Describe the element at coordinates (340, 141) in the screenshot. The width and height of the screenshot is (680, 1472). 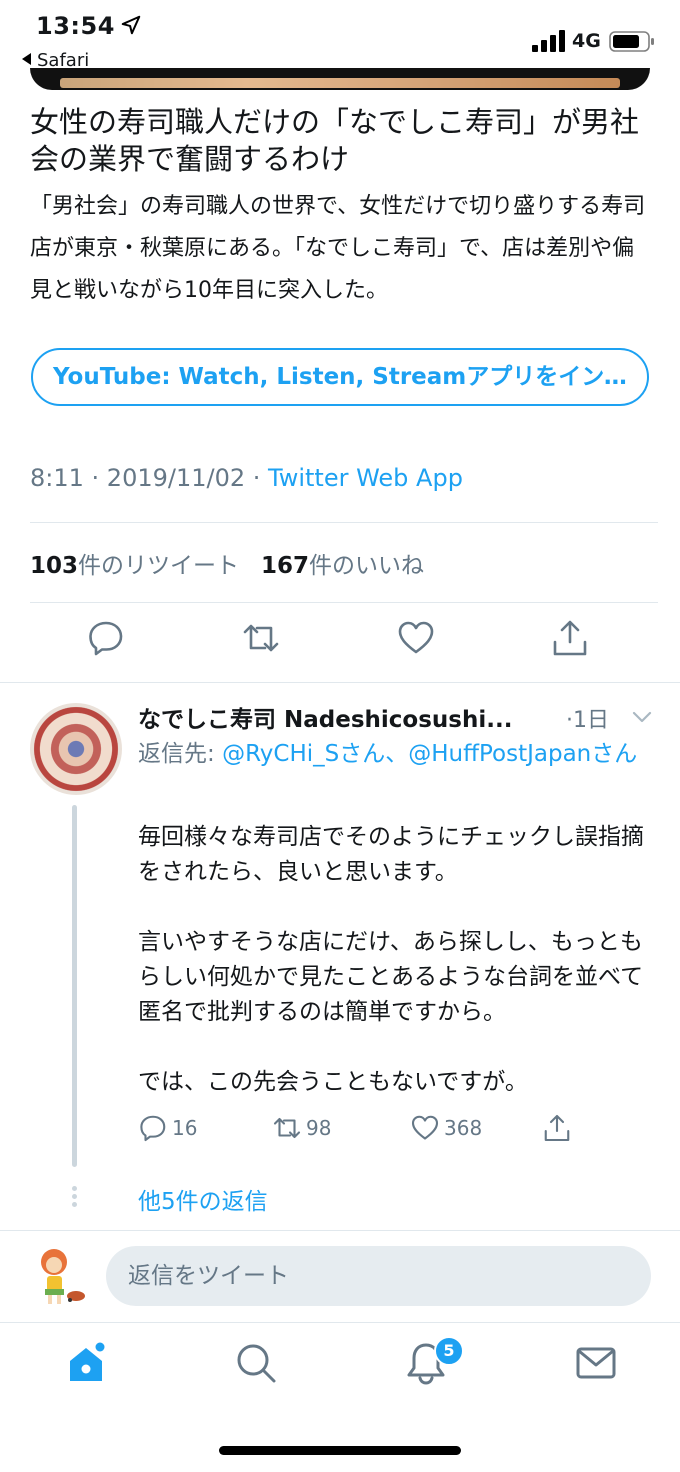
I see `card-title: 女性の寿司職人だけの「なでしこ寿司」が男社会の業界で奮闘するわけ` at that location.